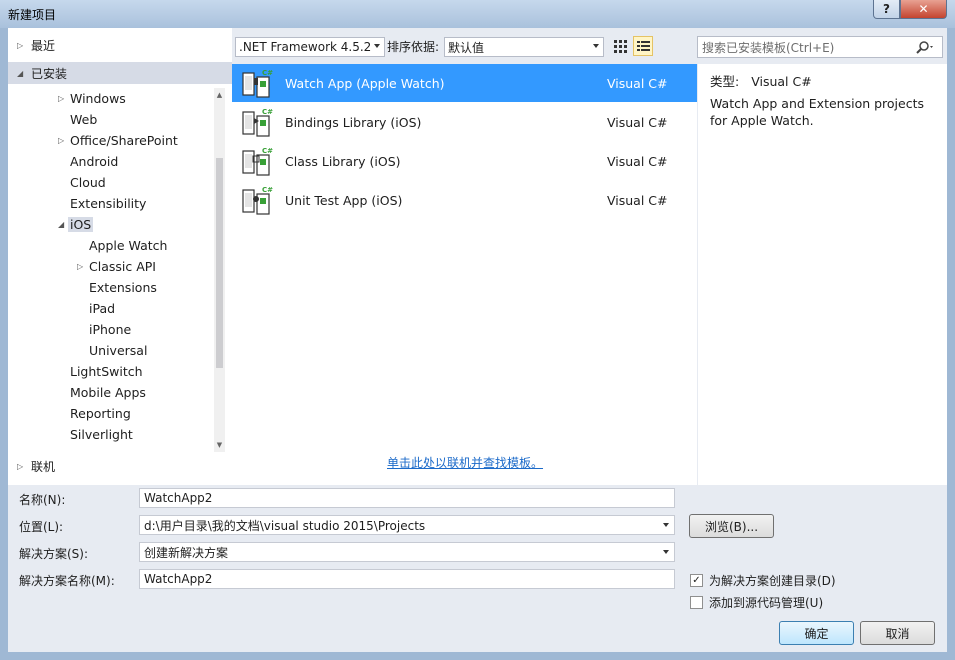 The image size is (955, 660). What do you see at coordinates (464, 161) in the screenshot?
I see `template-row: C# Class Library (iOS) Visual C#` at bounding box center [464, 161].